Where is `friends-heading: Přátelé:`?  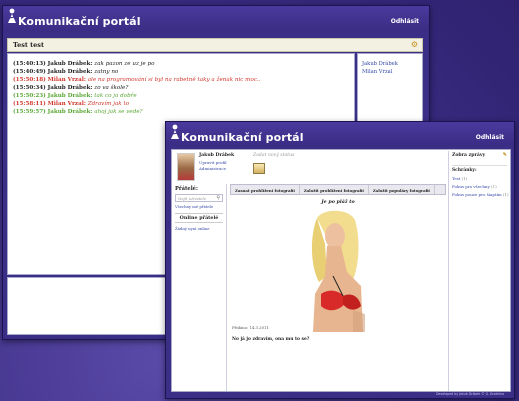
friends-heading: Přátelé: is located at coordinates (186, 189).